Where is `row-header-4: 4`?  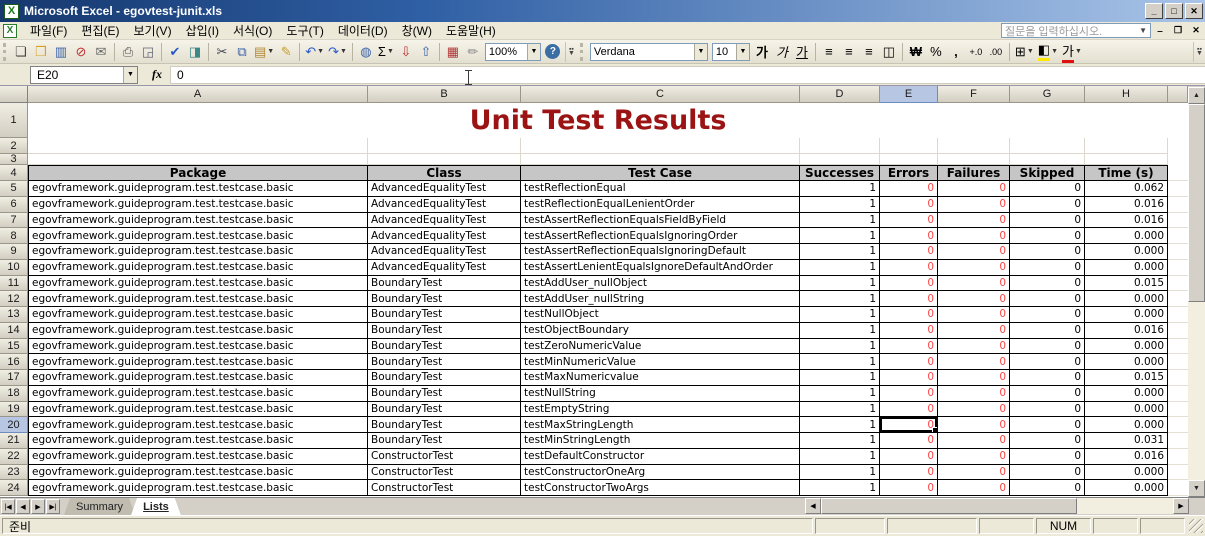 row-header-4: 4 is located at coordinates (14, 173).